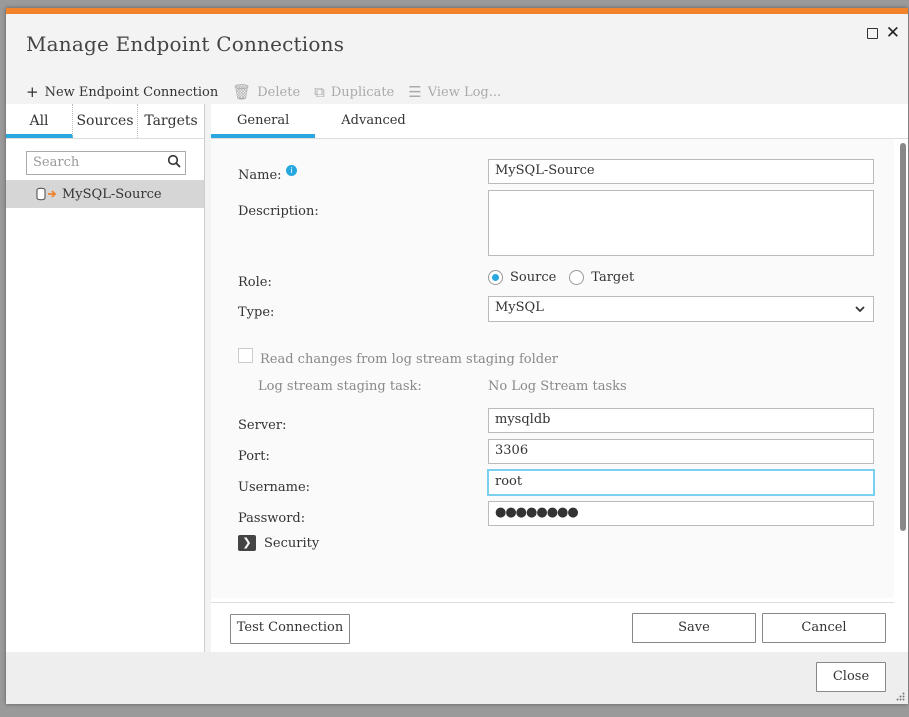 The height and width of the screenshot is (717, 909). I want to click on port-field: 3306, so click(681, 451).